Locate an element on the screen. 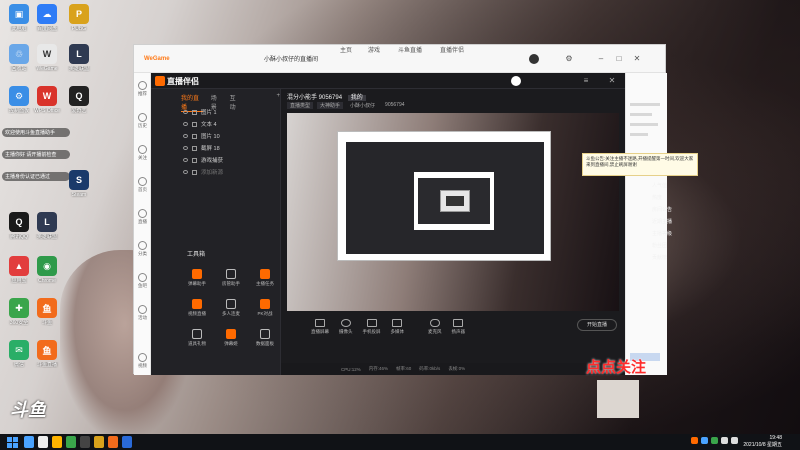 Image resolution: width=800 pixels, height=450 pixels. companion-menu-icon: ≡ is located at coordinates (586, 81).